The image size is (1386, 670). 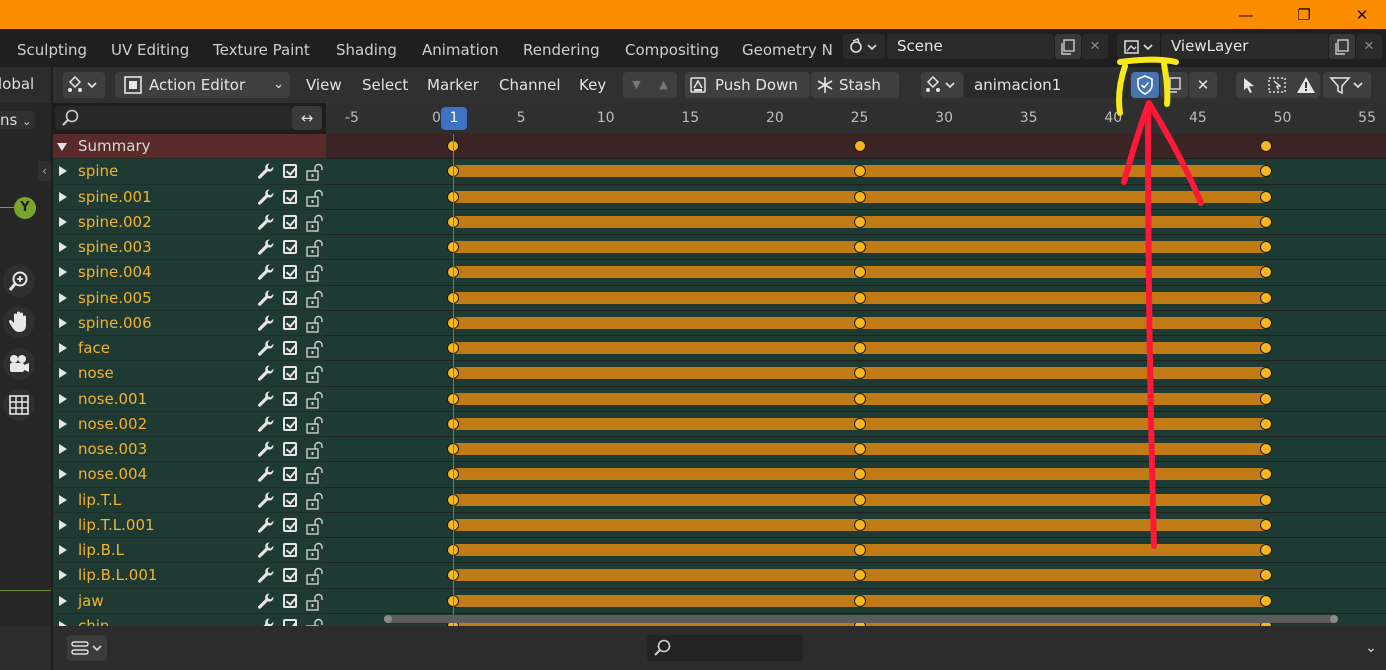 What do you see at coordinates (636, 85) in the screenshot?
I see `move-down-icon: ▼` at bounding box center [636, 85].